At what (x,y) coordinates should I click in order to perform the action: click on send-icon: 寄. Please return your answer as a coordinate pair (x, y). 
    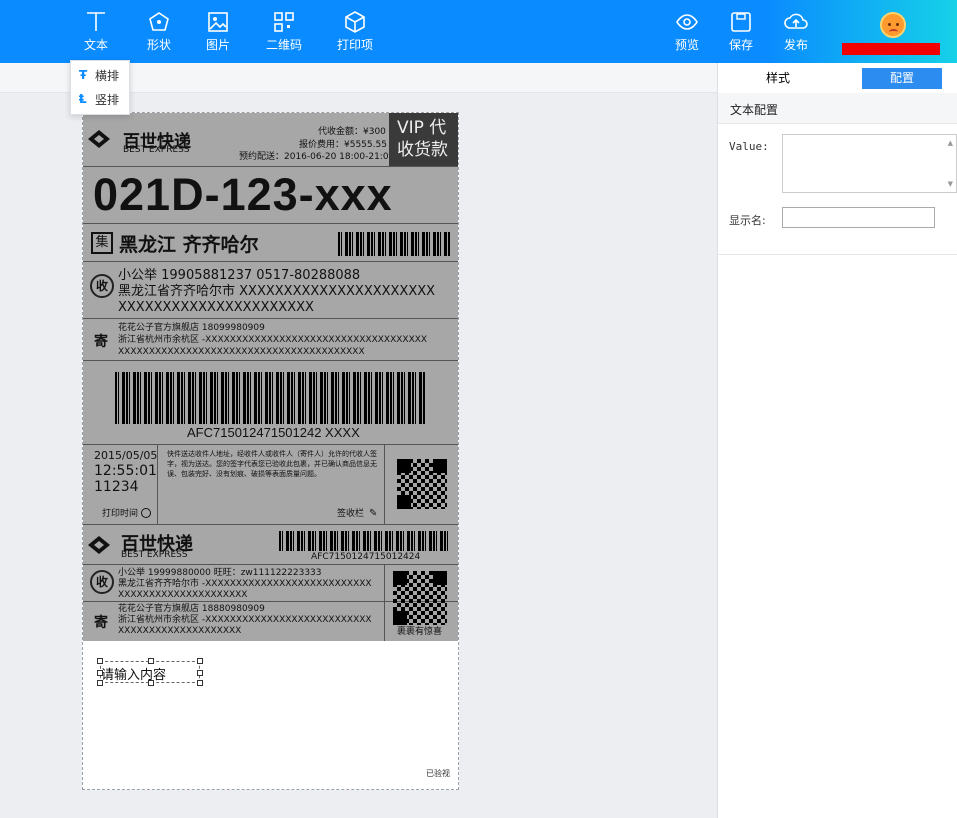
    Looking at the image, I should click on (101, 342).